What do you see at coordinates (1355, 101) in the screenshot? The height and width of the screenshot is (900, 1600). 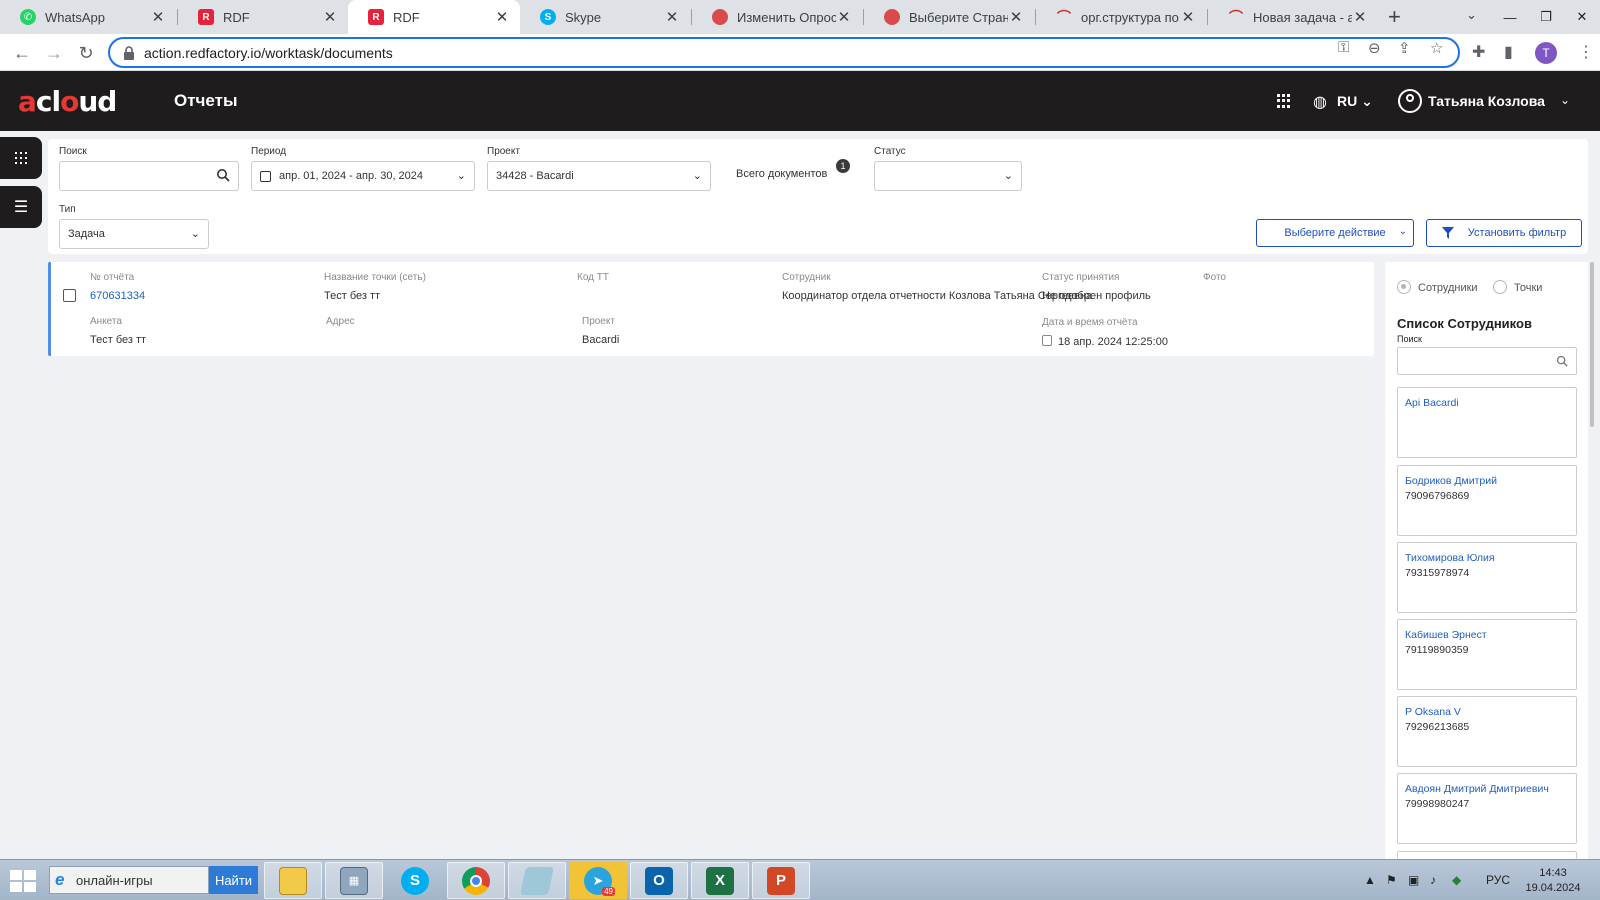 I see `language-selector: RU ⌄` at bounding box center [1355, 101].